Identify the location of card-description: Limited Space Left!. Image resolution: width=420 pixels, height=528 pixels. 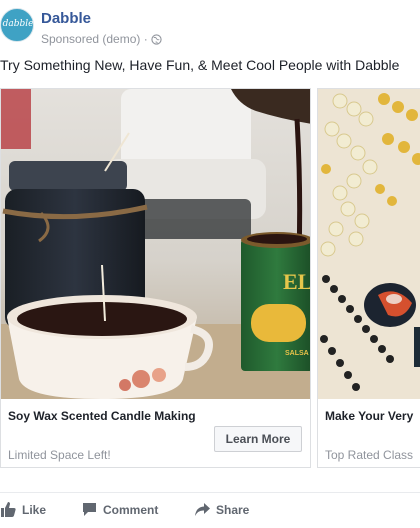
(59, 455).